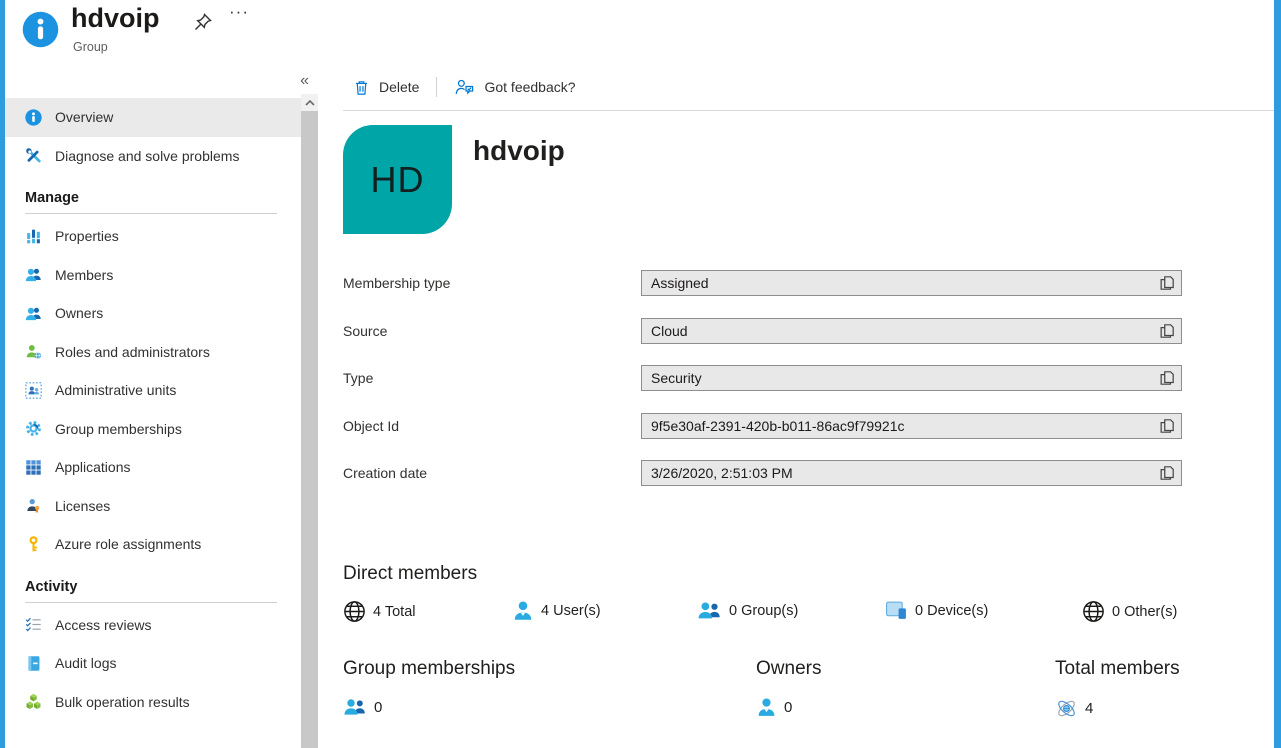  What do you see at coordinates (1066, 708) in the screenshot?
I see `atom-icon` at bounding box center [1066, 708].